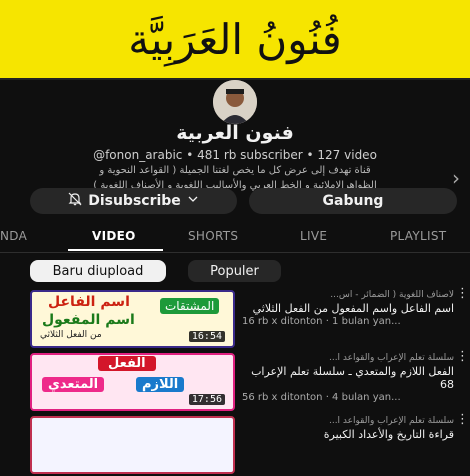 Image resolution: width=470 pixels, height=476 pixels. What do you see at coordinates (132, 445) in the screenshot?
I see `video-thumbnail` at bounding box center [132, 445].